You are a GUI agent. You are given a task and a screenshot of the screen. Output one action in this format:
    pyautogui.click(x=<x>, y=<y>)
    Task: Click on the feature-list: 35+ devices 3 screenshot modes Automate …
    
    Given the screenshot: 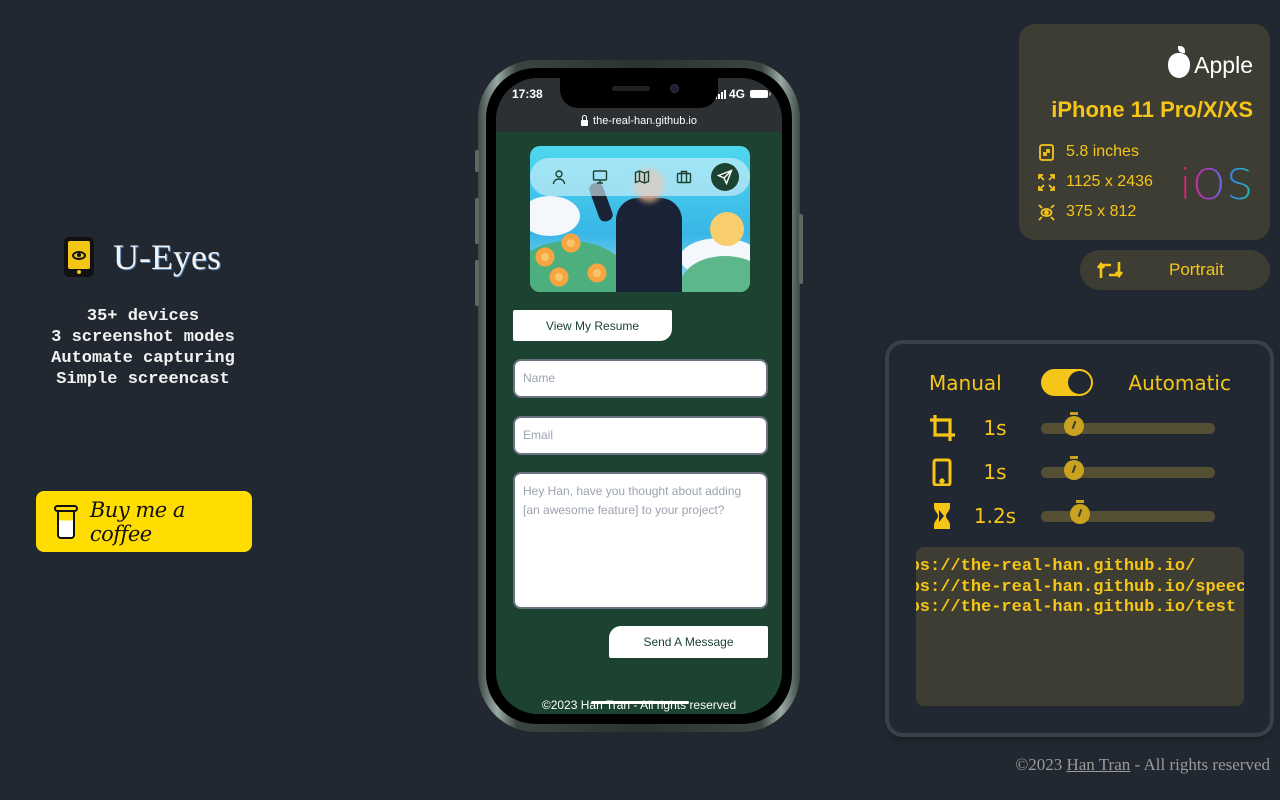 What is the action you would take?
    pyautogui.click(x=143, y=348)
    